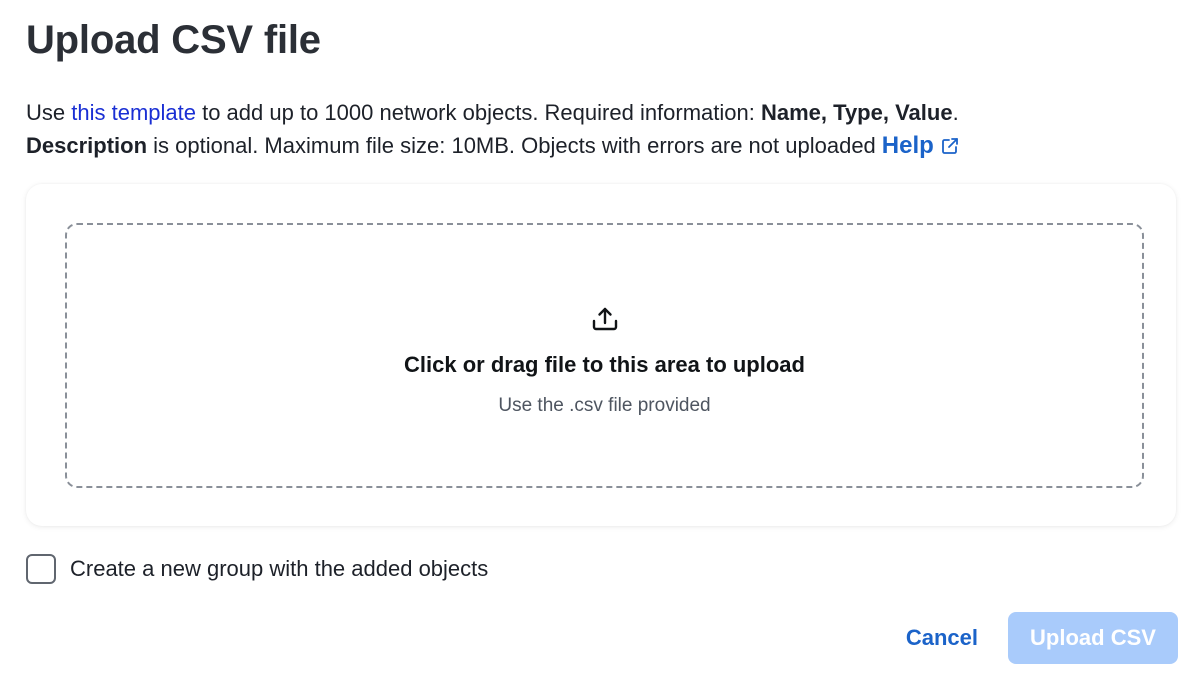  I want to click on upload-csv-button: Upload CSV, so click(1093, 638).